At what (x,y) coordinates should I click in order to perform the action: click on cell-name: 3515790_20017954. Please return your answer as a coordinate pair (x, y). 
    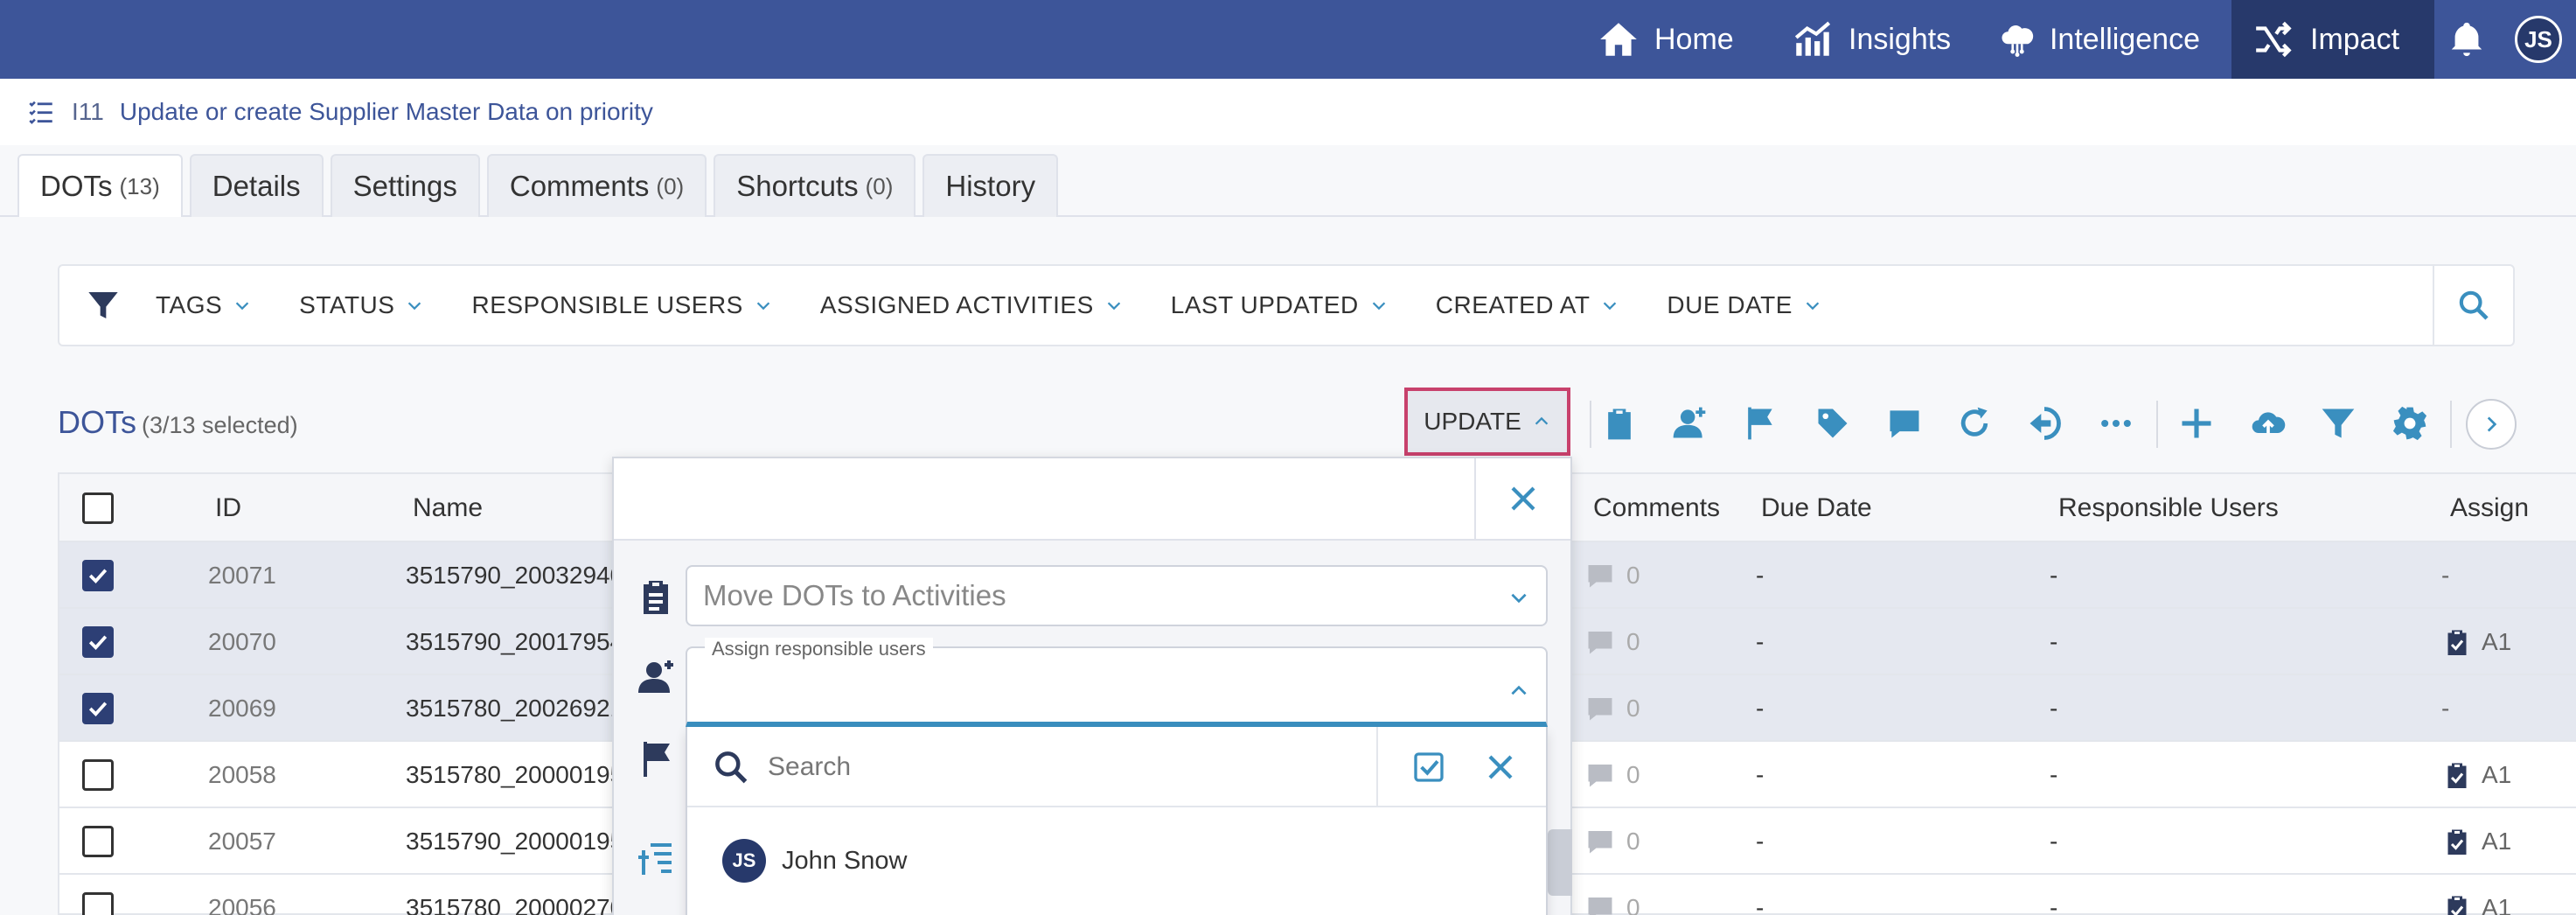
    Looking at the image, I should click on (515, 641).